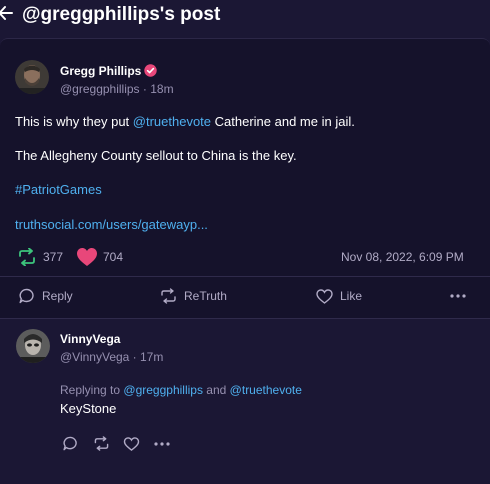 Image resolution: width=490 pixels, height=484 pixels. What do you see at coordinates (7, 13) in the screenshot?
I see `back-arrow-icon` at bounding box center [7, 13].